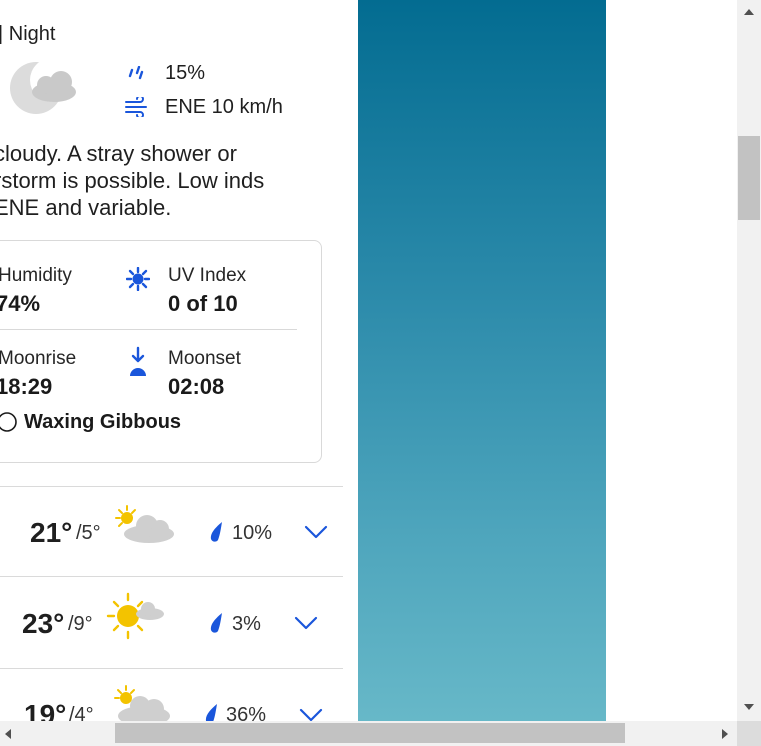  I want to click on humidity-value: 74%, so click(20, 303).